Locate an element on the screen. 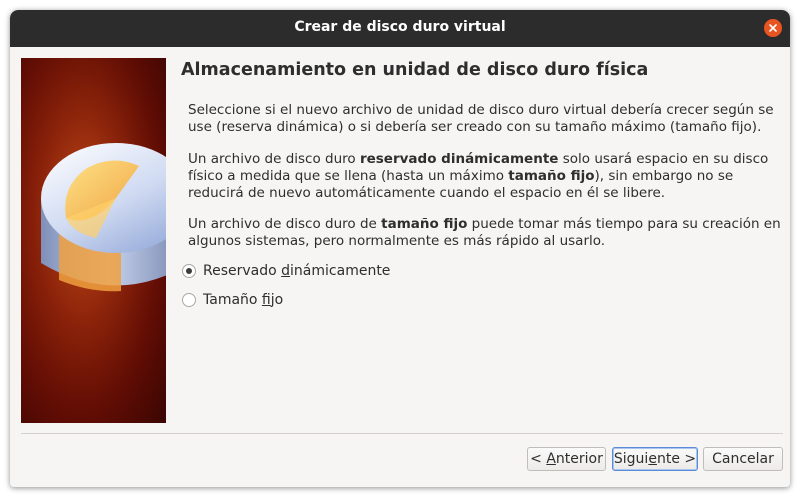  label-text: Tamaño is located at coordinates (232, 300).